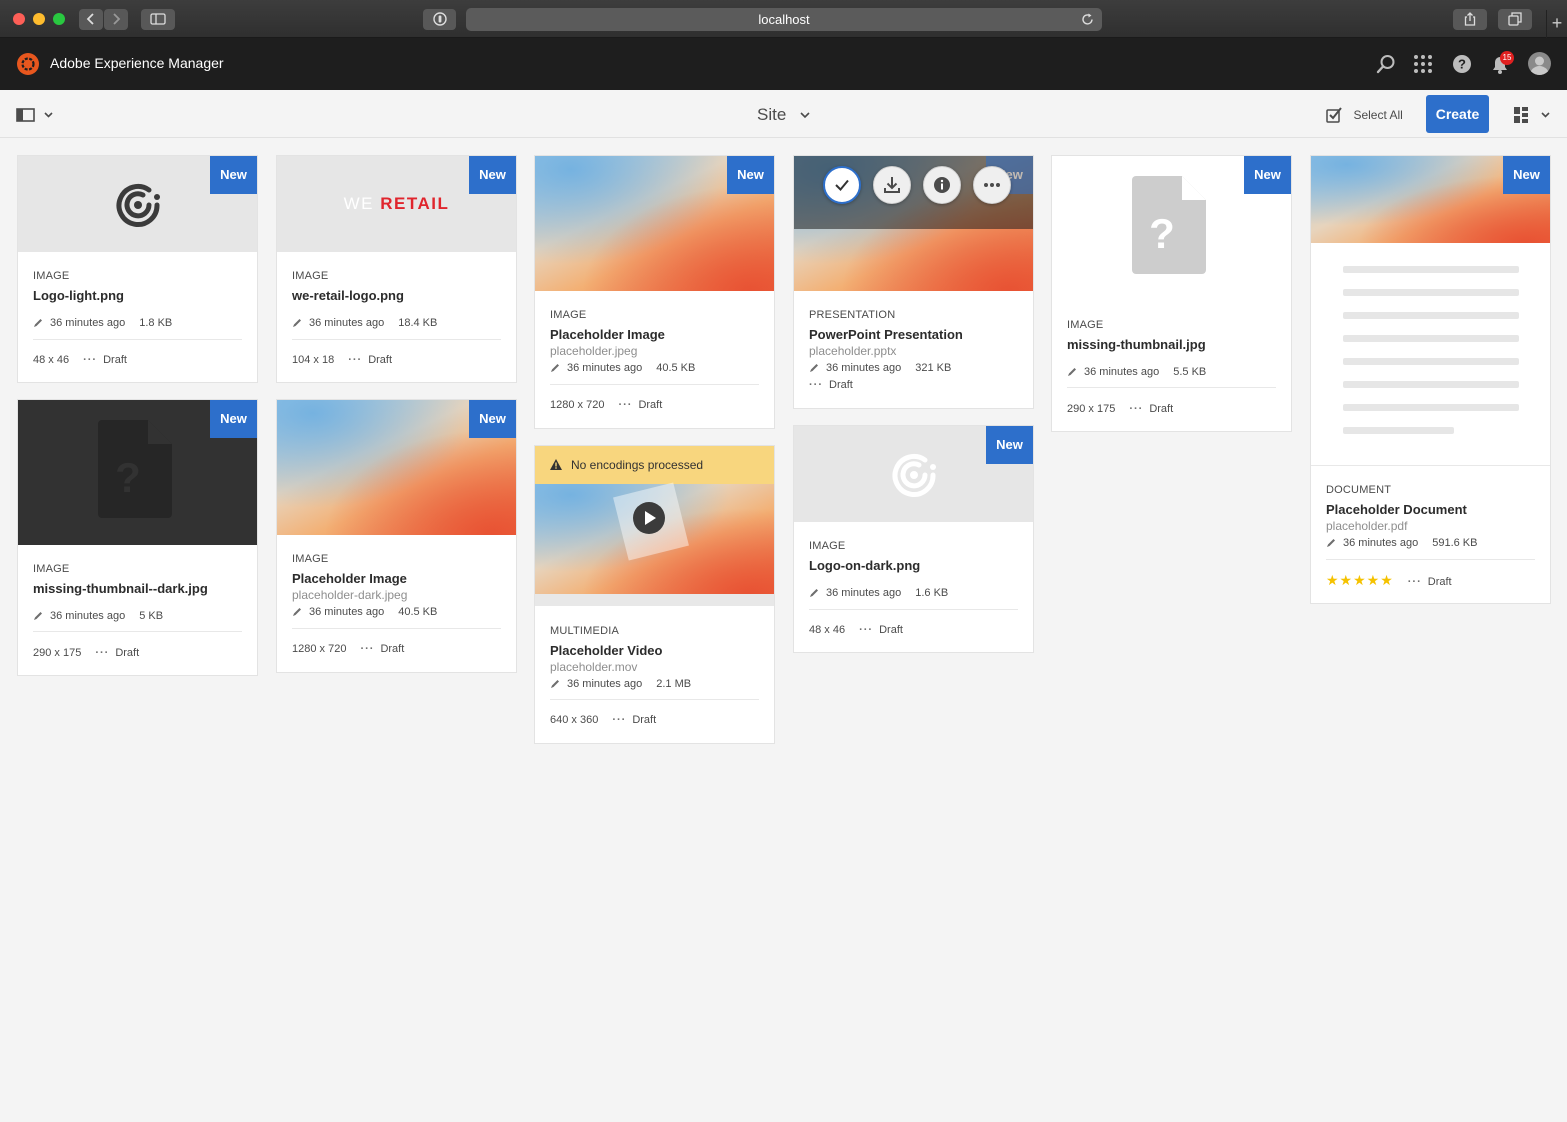 The height and width of the screenshot is (1122, 1567). I want to click on password-manager-button, so click(439, 19).